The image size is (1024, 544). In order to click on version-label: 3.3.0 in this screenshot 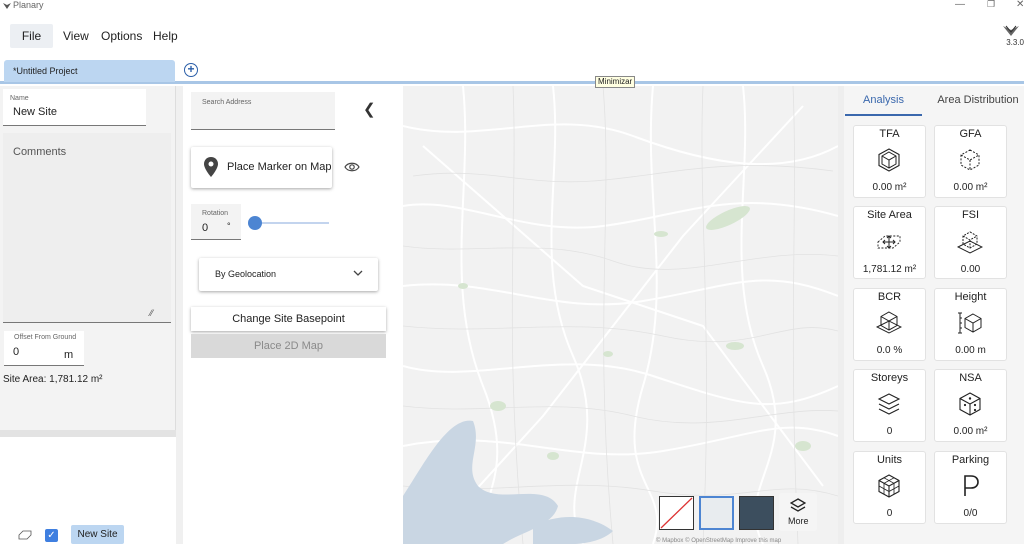, I will do `click(1015, 42)`.